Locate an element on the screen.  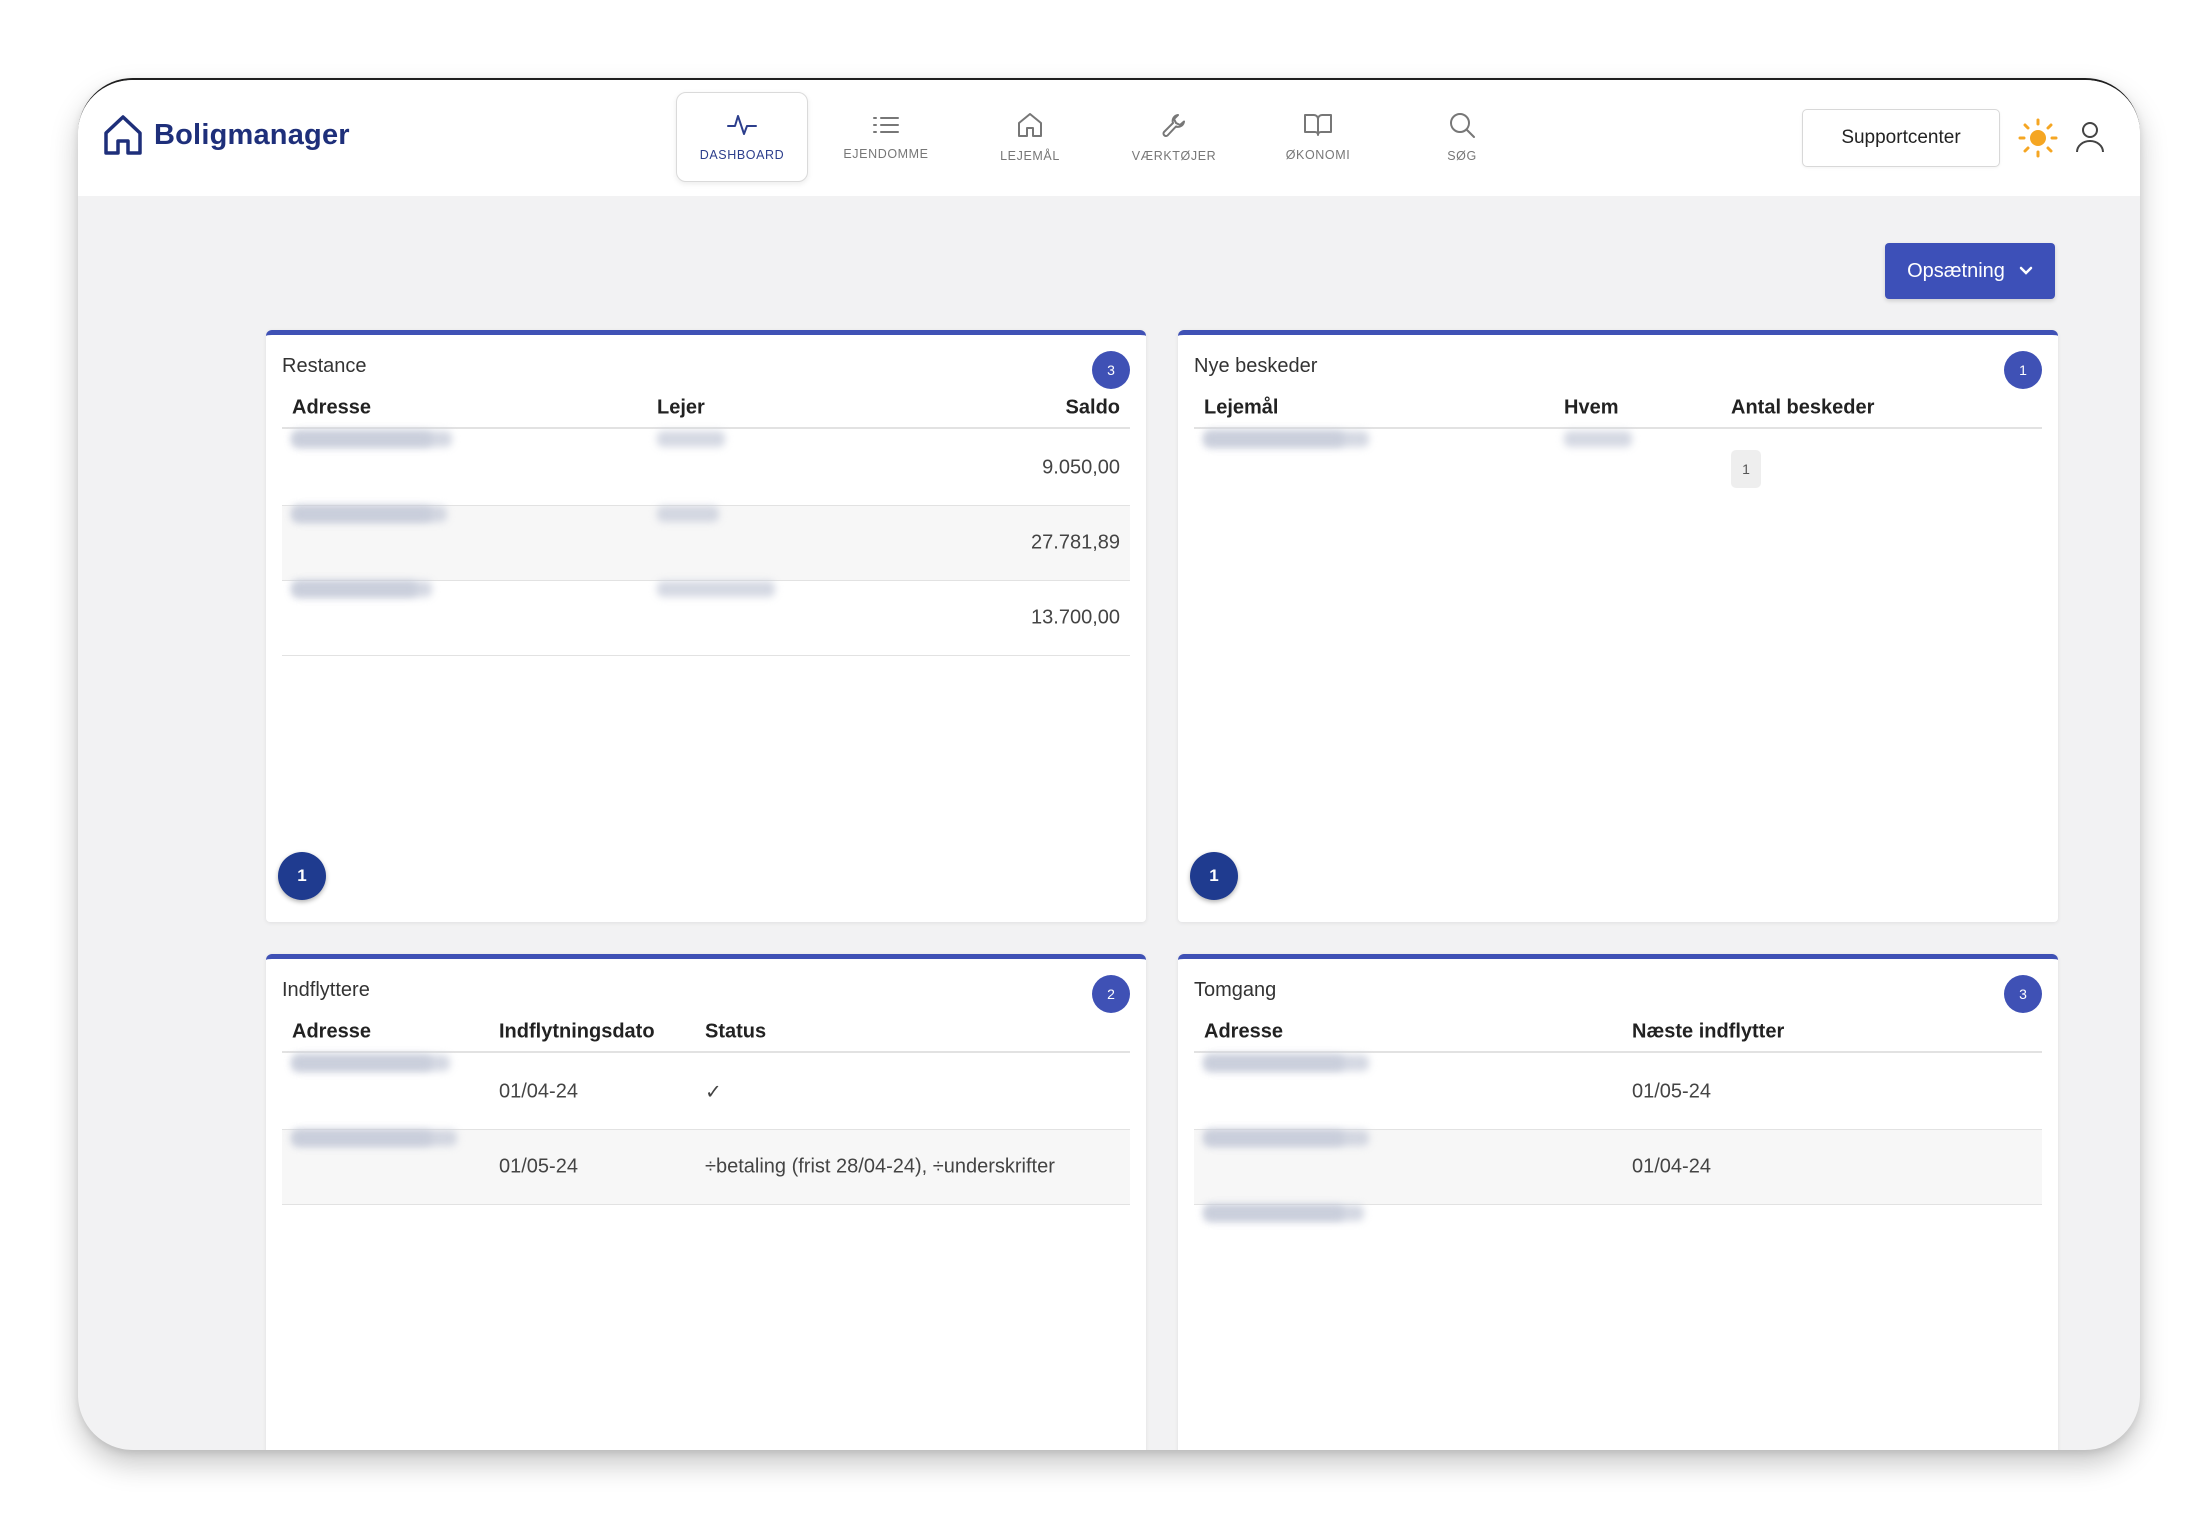
nav-dashboard: DASHBOARD is located at coordinates (742, 137).